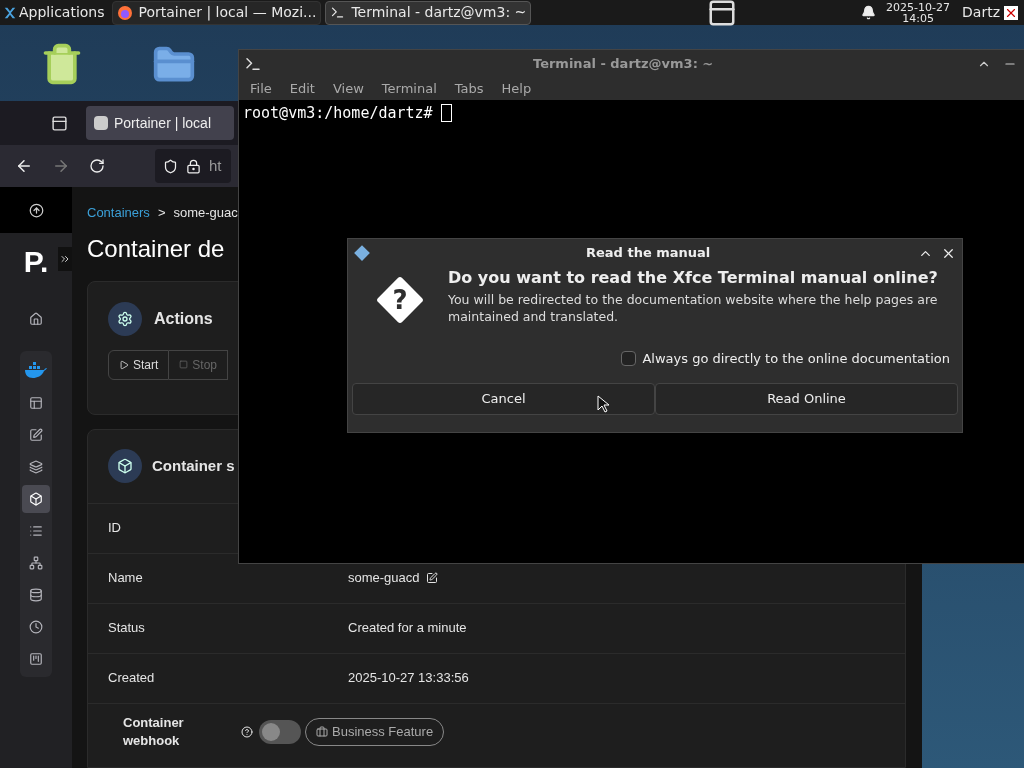 This screenshot has height=768, width=1024. I want to click on action-button: Start, so click(139, 364).